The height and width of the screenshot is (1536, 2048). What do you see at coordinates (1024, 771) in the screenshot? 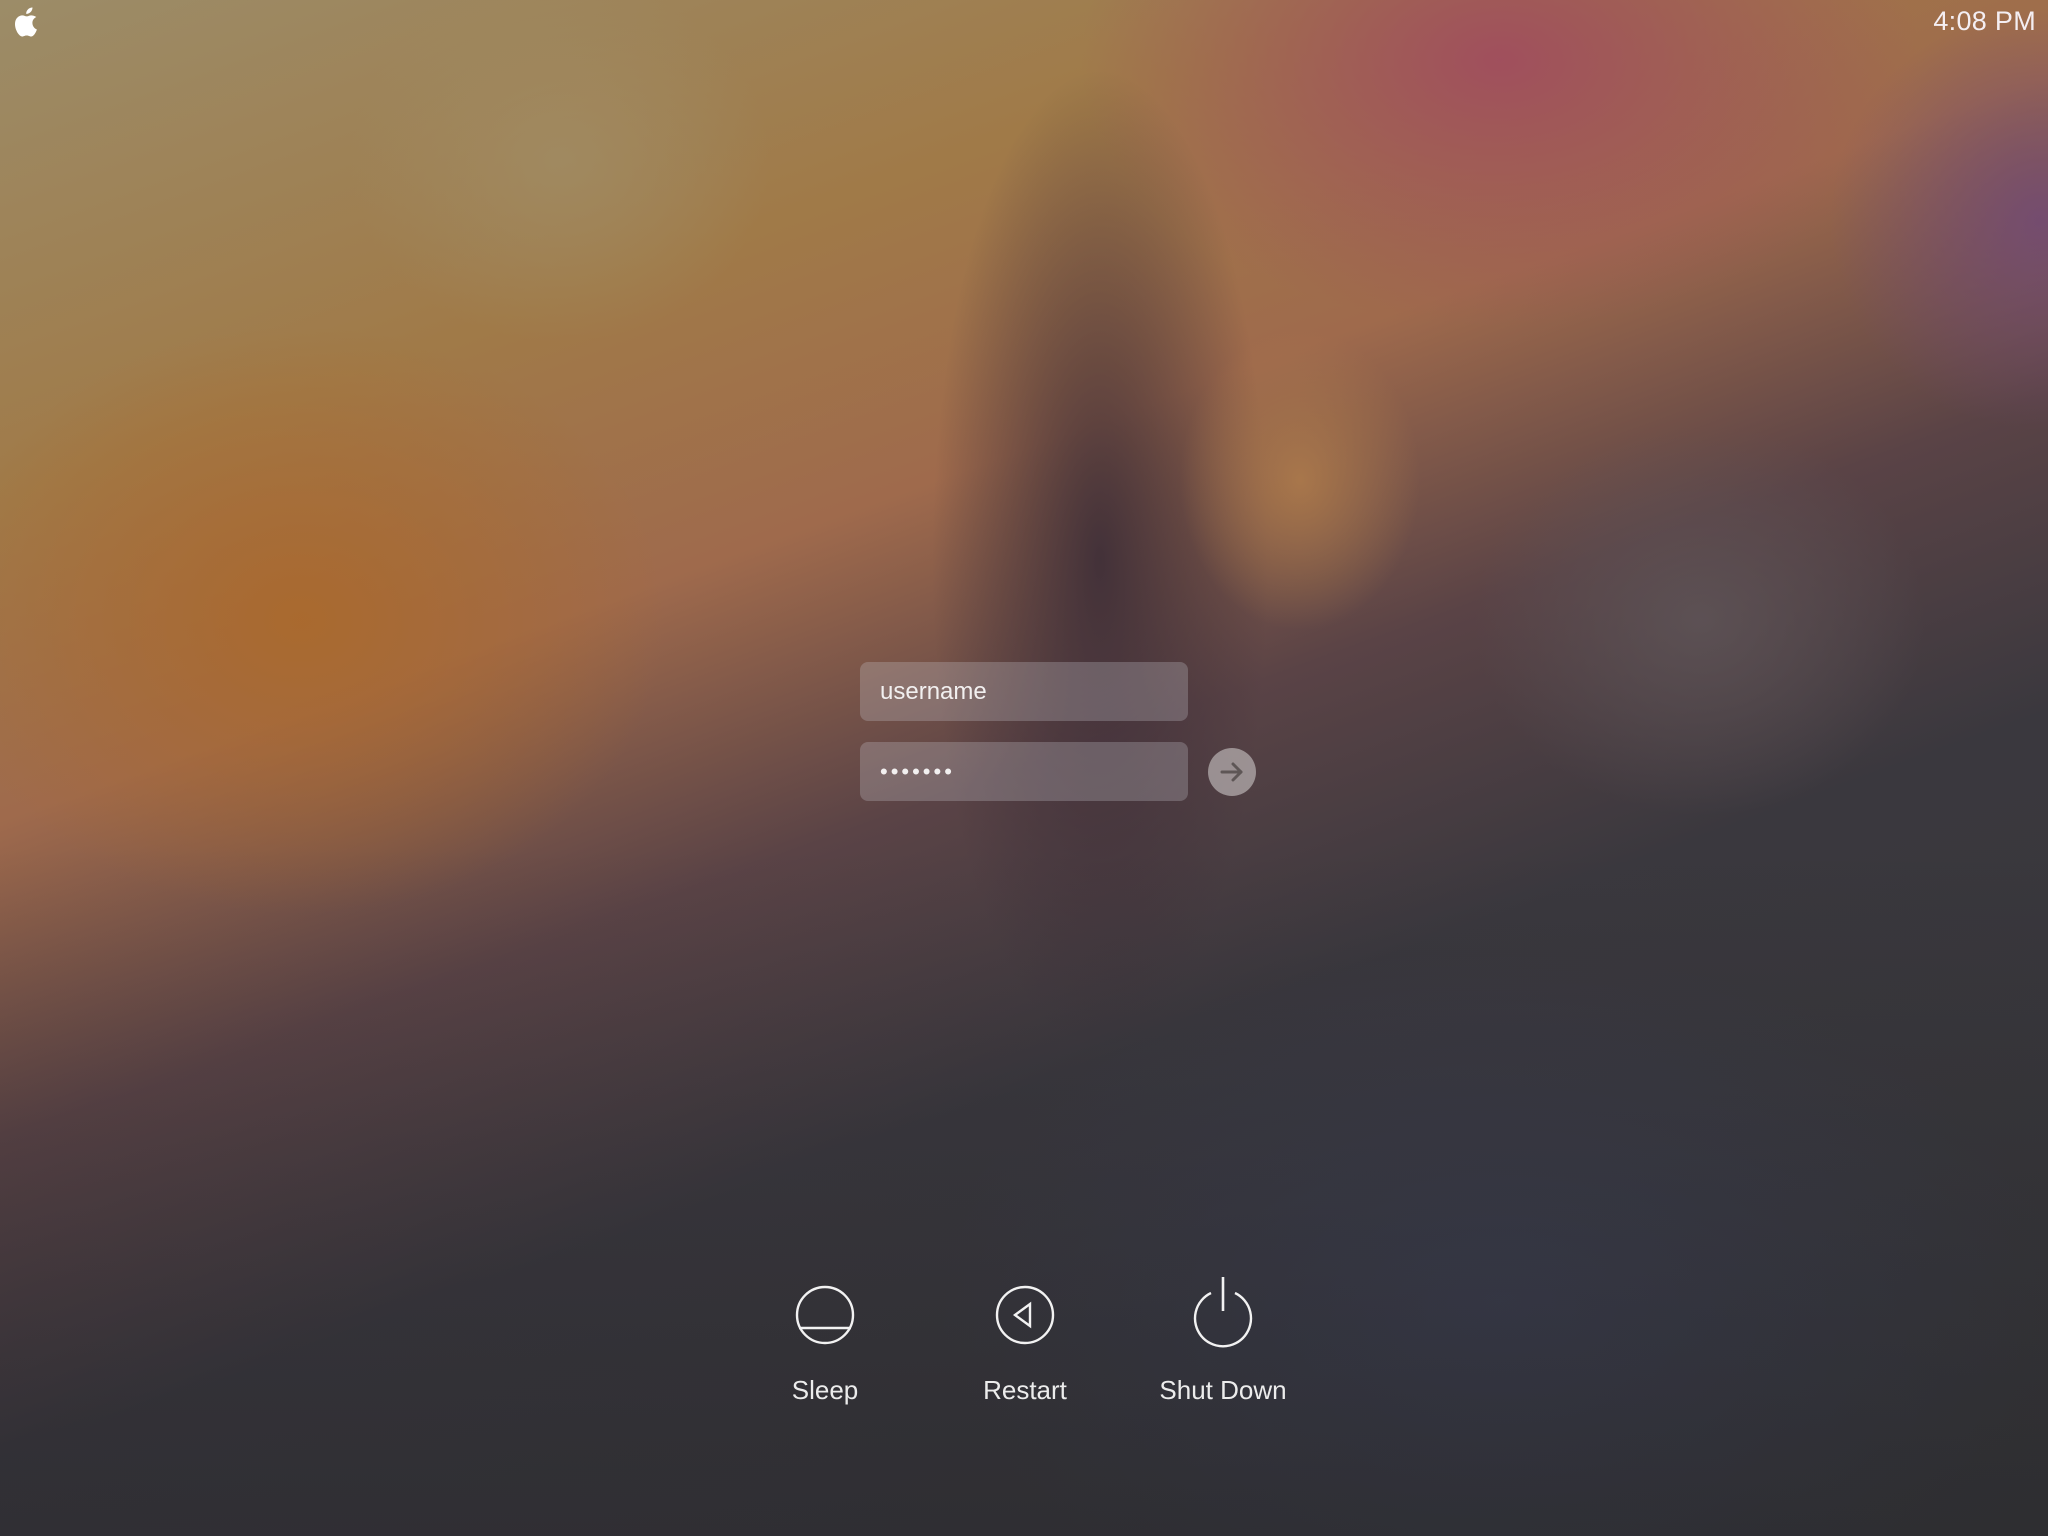
I see `password-field: •••••••` at bounding box center [1024, 771].